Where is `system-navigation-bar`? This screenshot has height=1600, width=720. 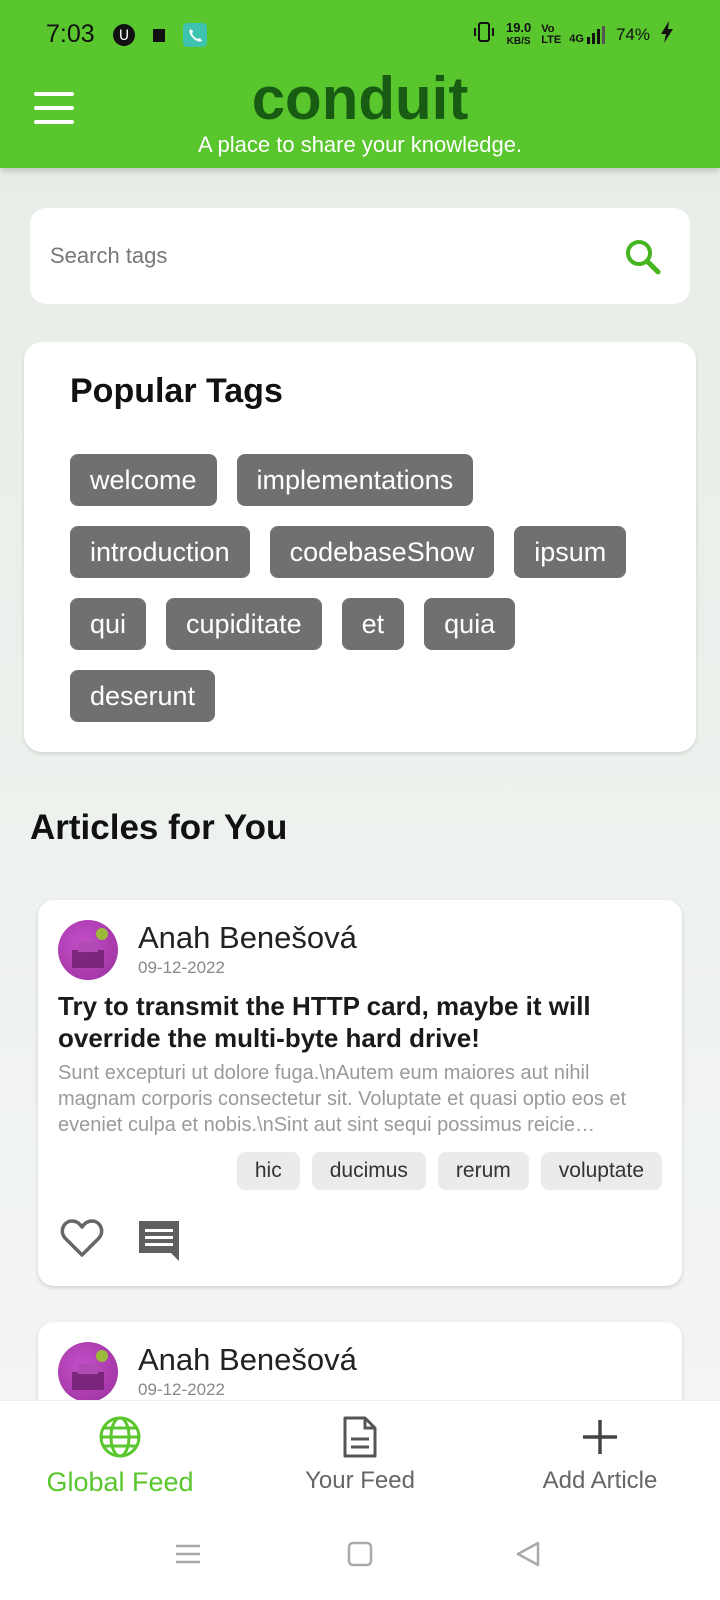
system-navigation-bar is located at coordinates (360, 1556).